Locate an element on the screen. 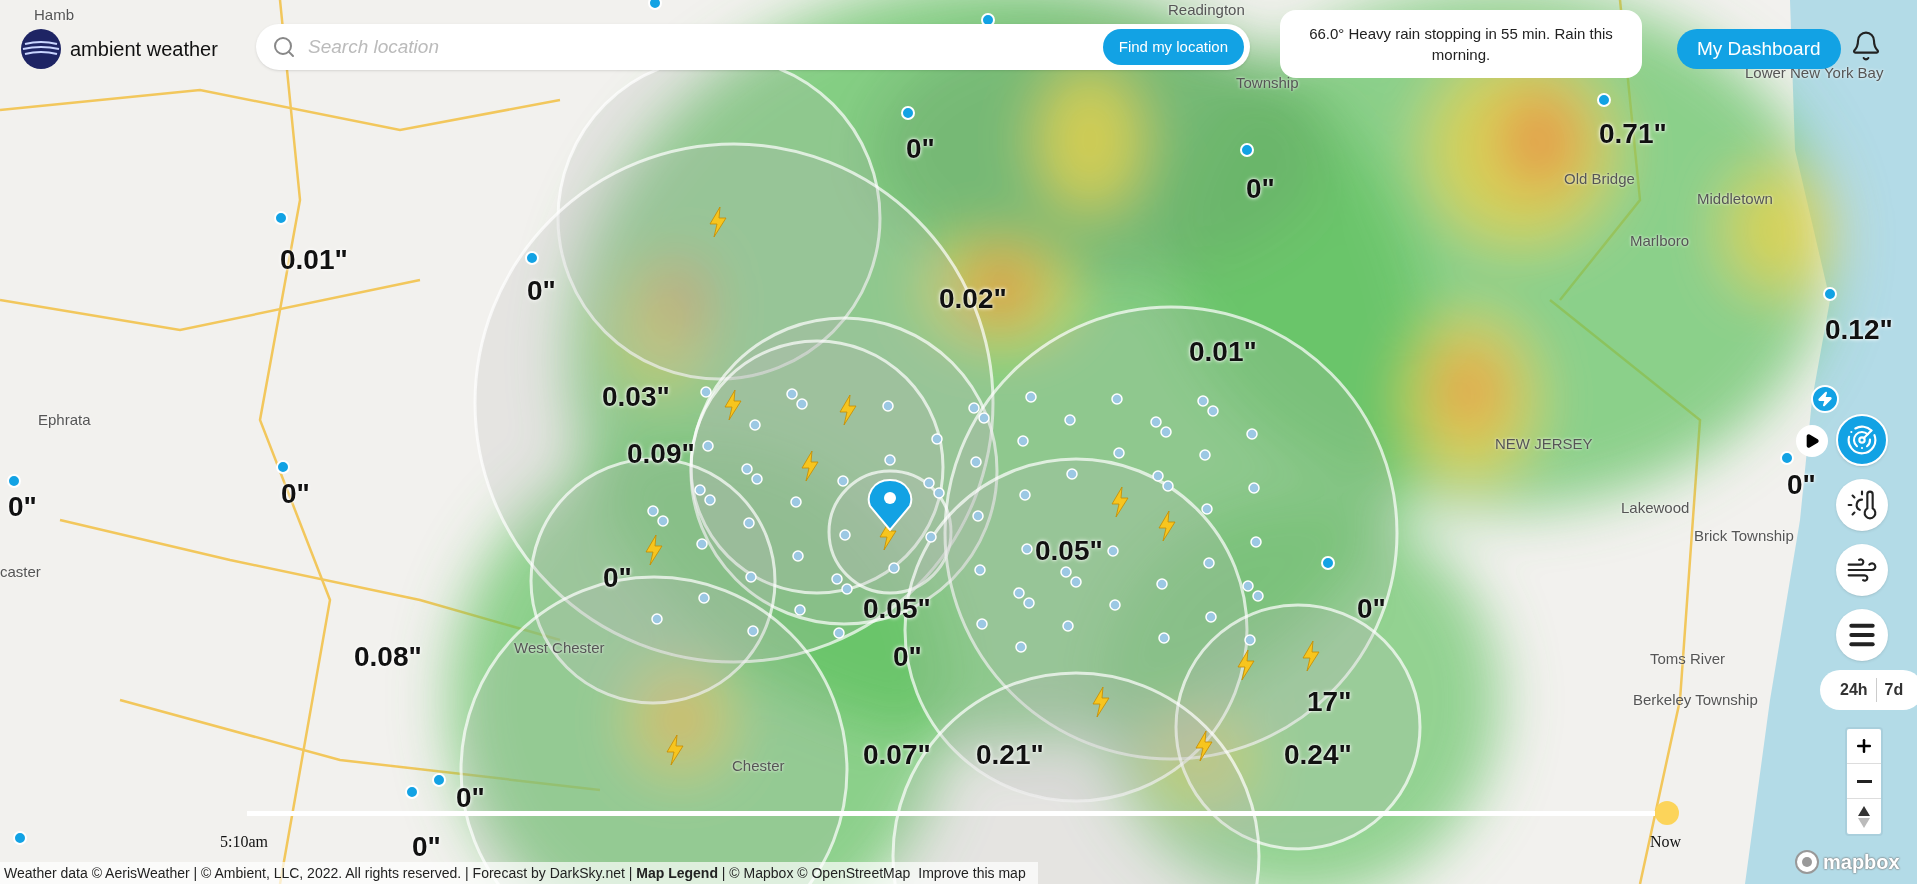 The width and height of the screenshot is (1917, 884). place-label: West Chester is located at coordinates (559, 648).